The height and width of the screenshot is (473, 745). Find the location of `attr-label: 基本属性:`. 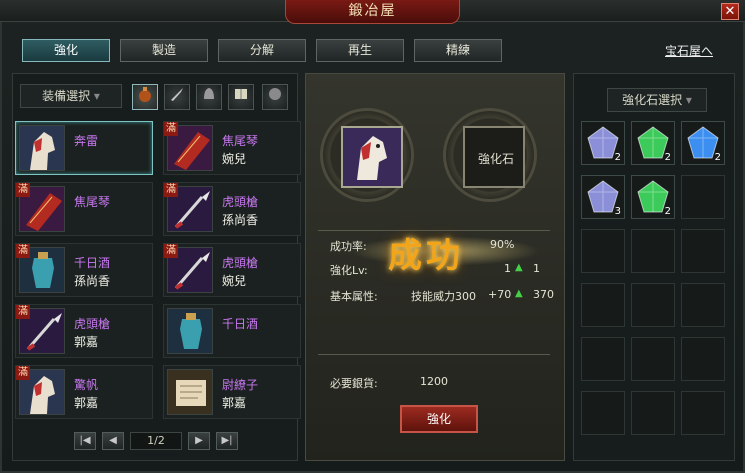

attr-label: 基本属性: is located at coordinates (354, 296).